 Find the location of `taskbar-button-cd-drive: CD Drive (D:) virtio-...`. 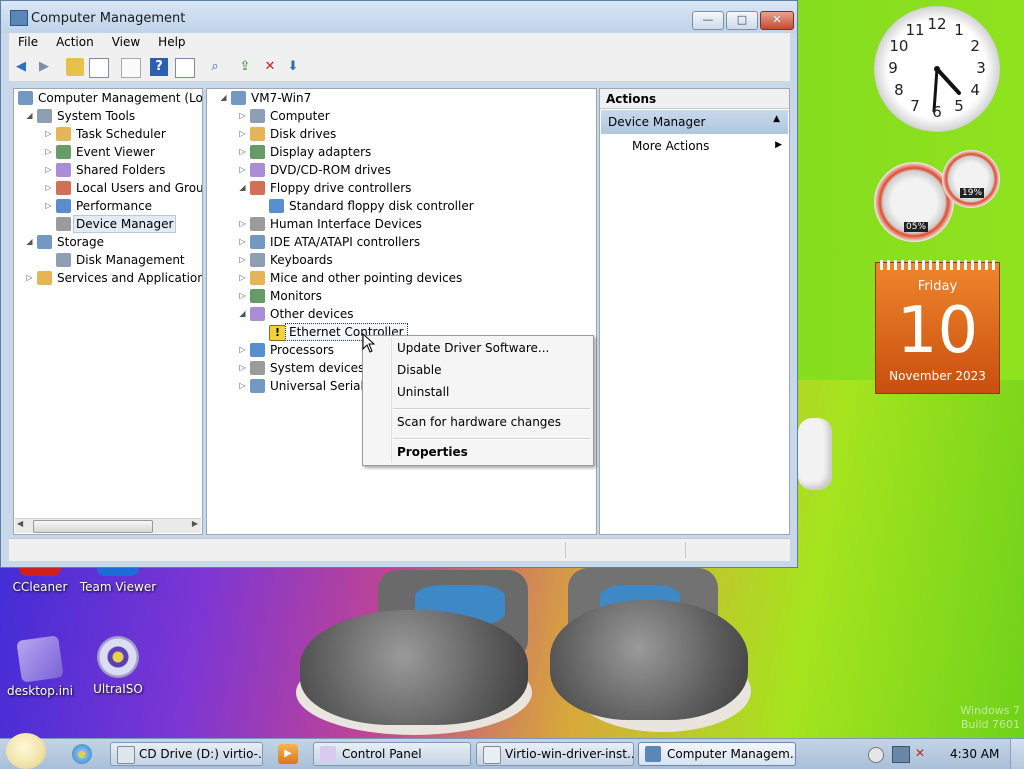

taskbar-button-cd-drive: CD Drive (D:) virtio-... is located at coordinates (186, 754).